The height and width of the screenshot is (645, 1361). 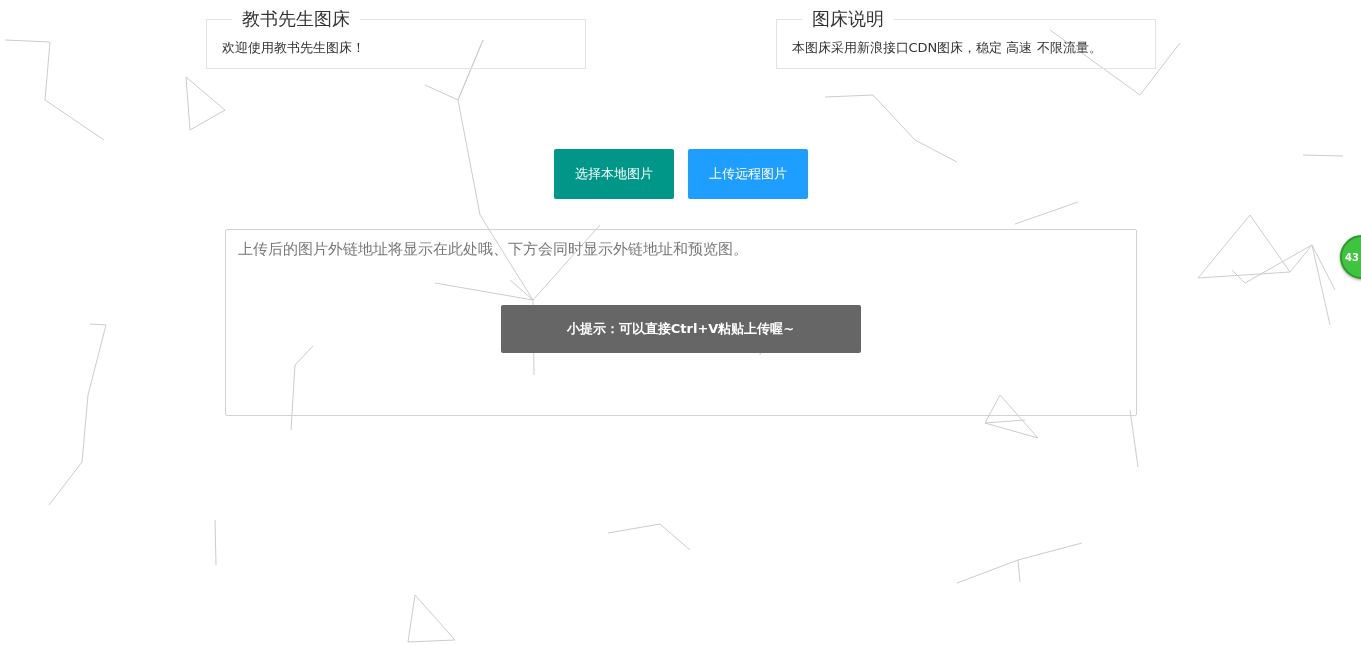 I want to click on panel-title: 教书先生图床, so click(x=295, y=19).